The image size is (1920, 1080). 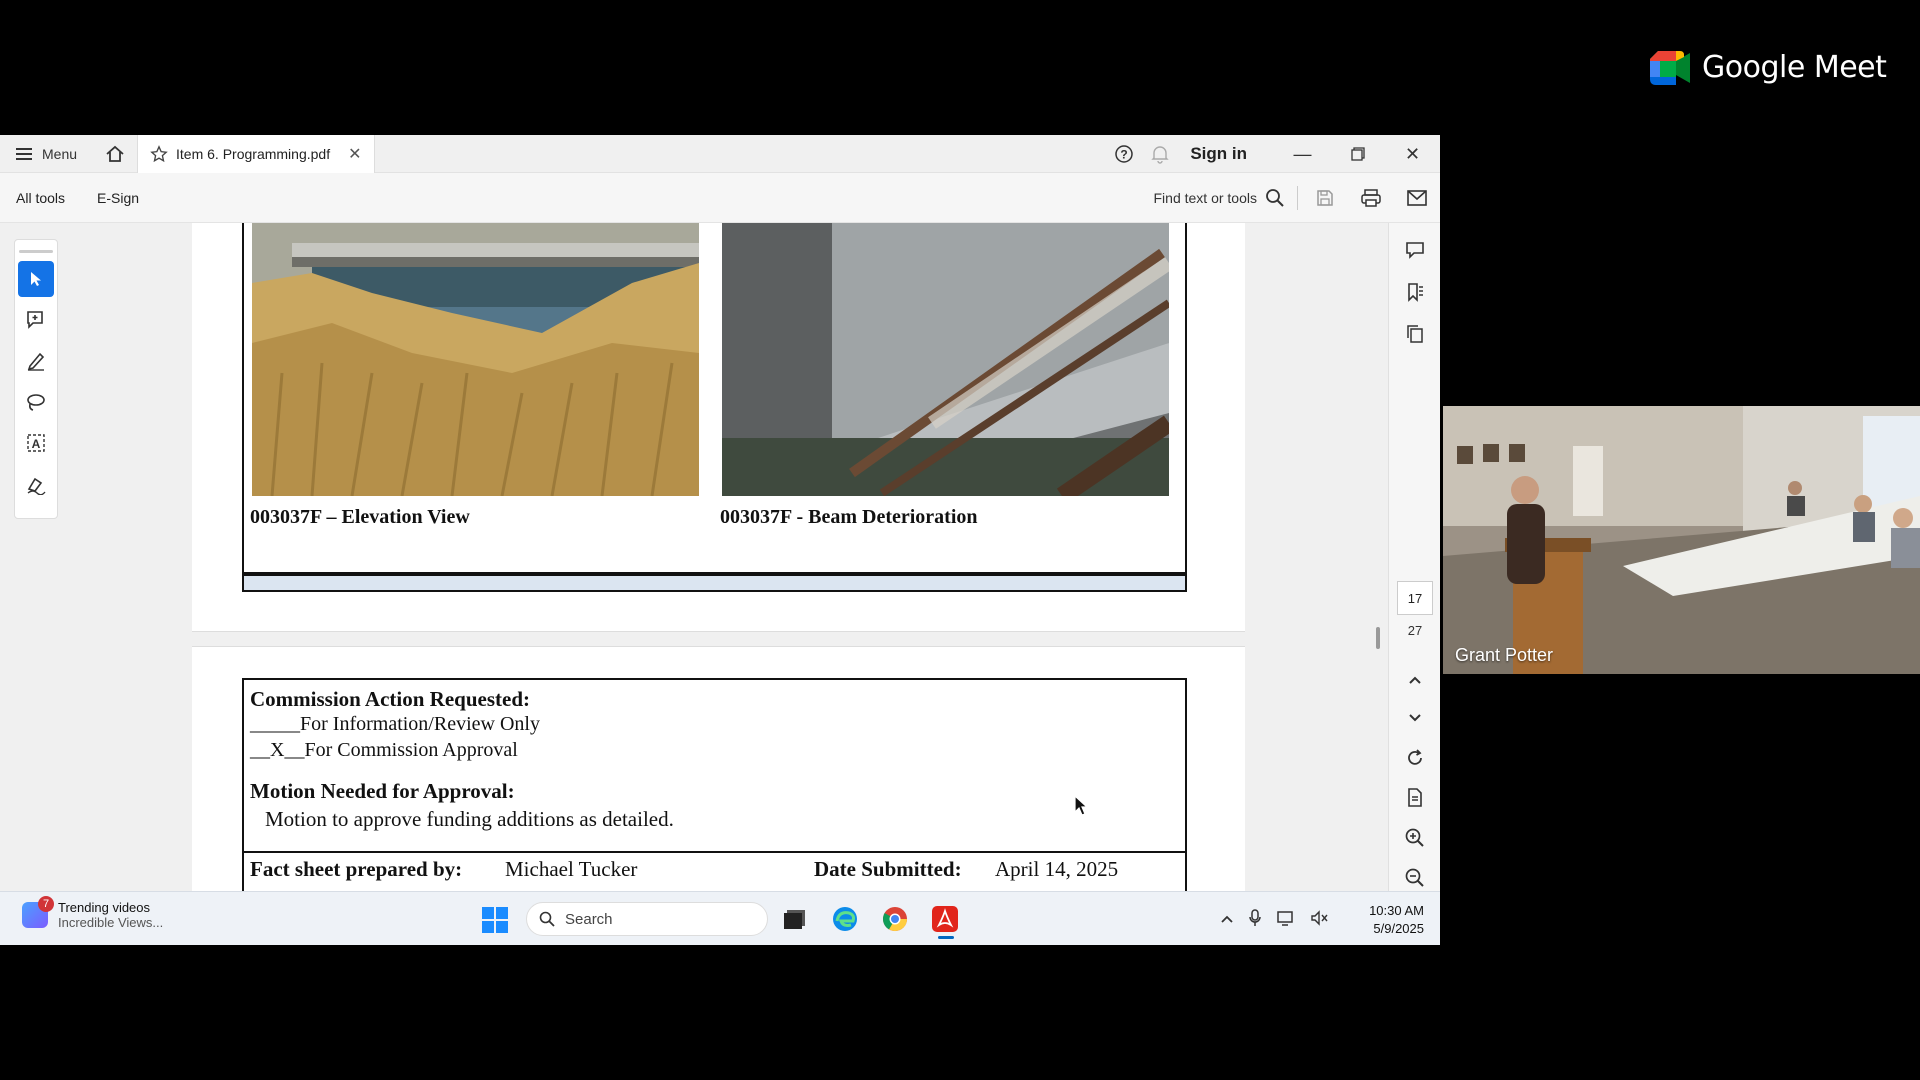 I want to click on highlight-tool-button, so click(x=36, y=361).